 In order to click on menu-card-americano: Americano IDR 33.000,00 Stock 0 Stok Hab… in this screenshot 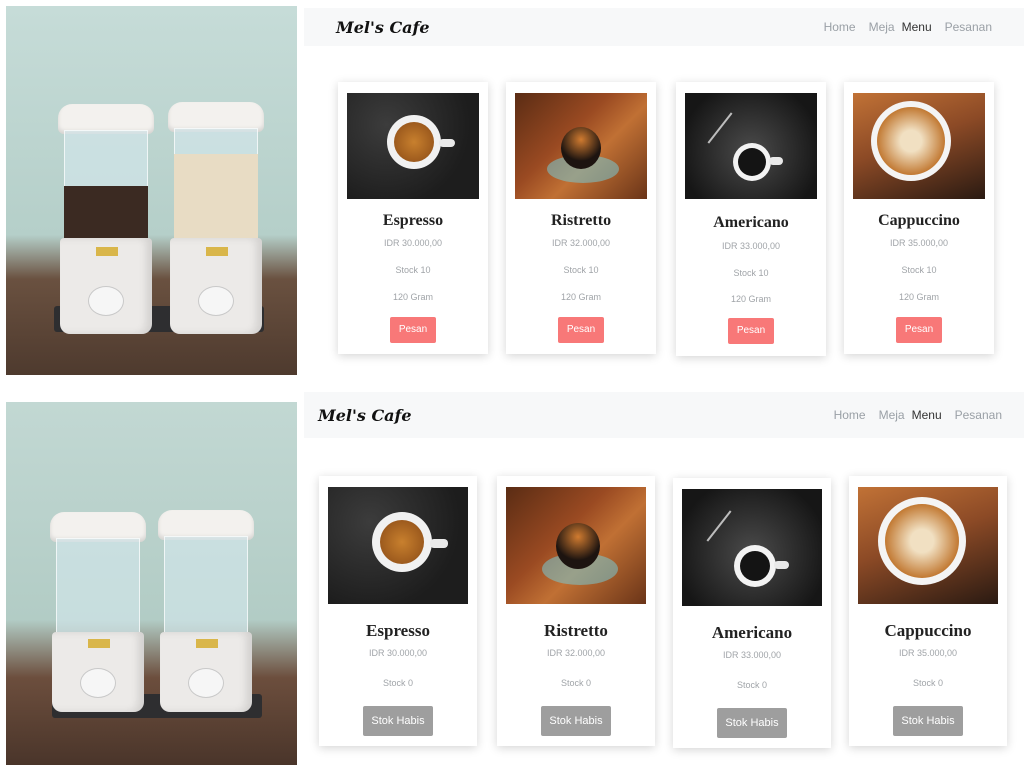, I will do `click(752, 613)`.